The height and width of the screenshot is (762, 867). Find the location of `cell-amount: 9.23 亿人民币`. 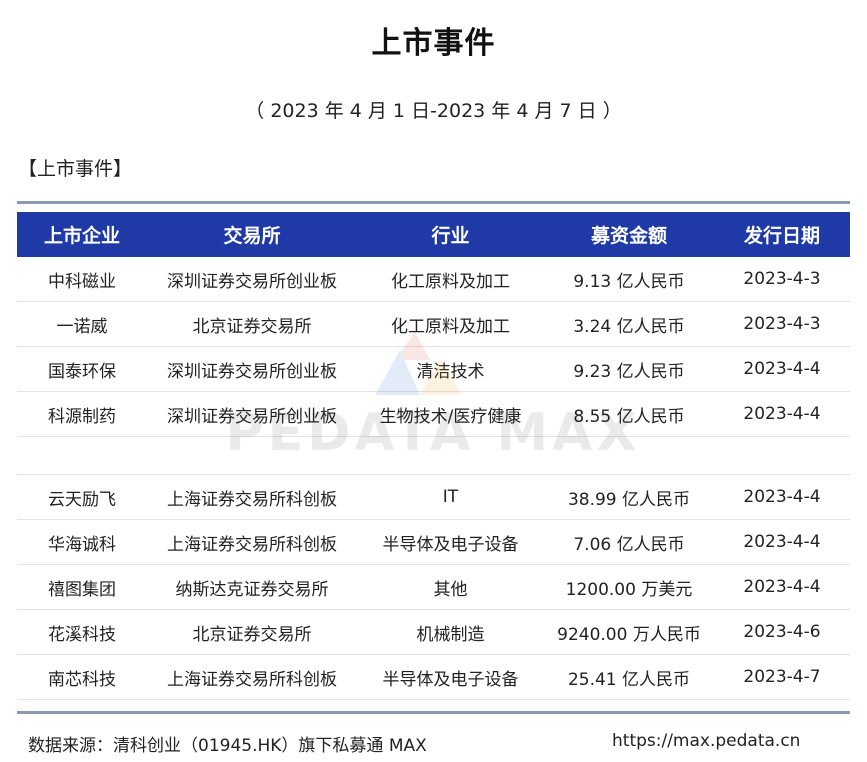

cell-amount: 9.23 亿人民币 is located at coordinates (629, 371).